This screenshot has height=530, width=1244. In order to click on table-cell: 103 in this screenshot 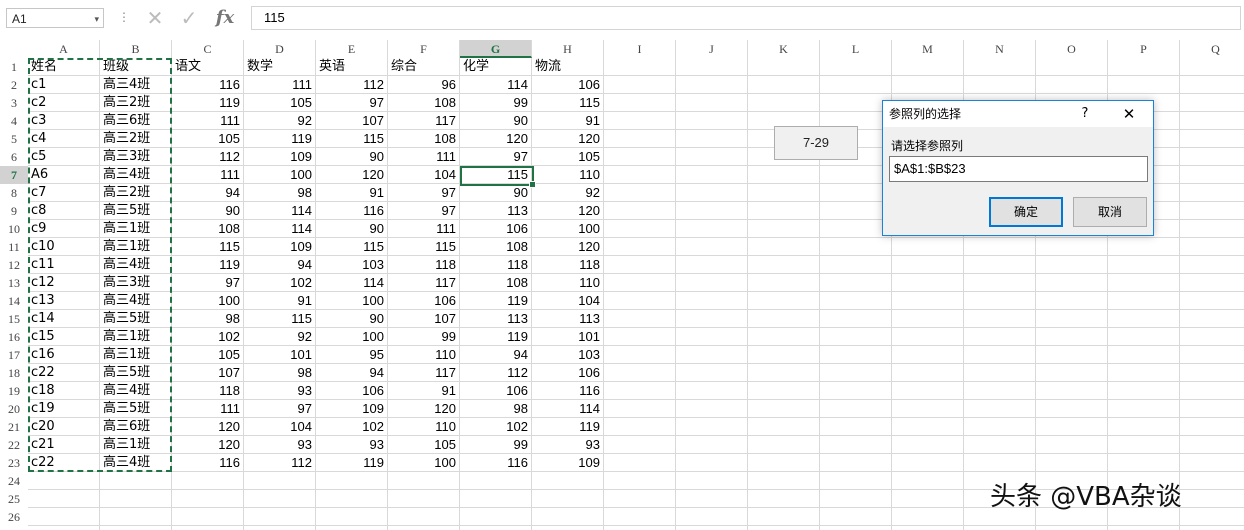, I will do `click(568, 355)`.